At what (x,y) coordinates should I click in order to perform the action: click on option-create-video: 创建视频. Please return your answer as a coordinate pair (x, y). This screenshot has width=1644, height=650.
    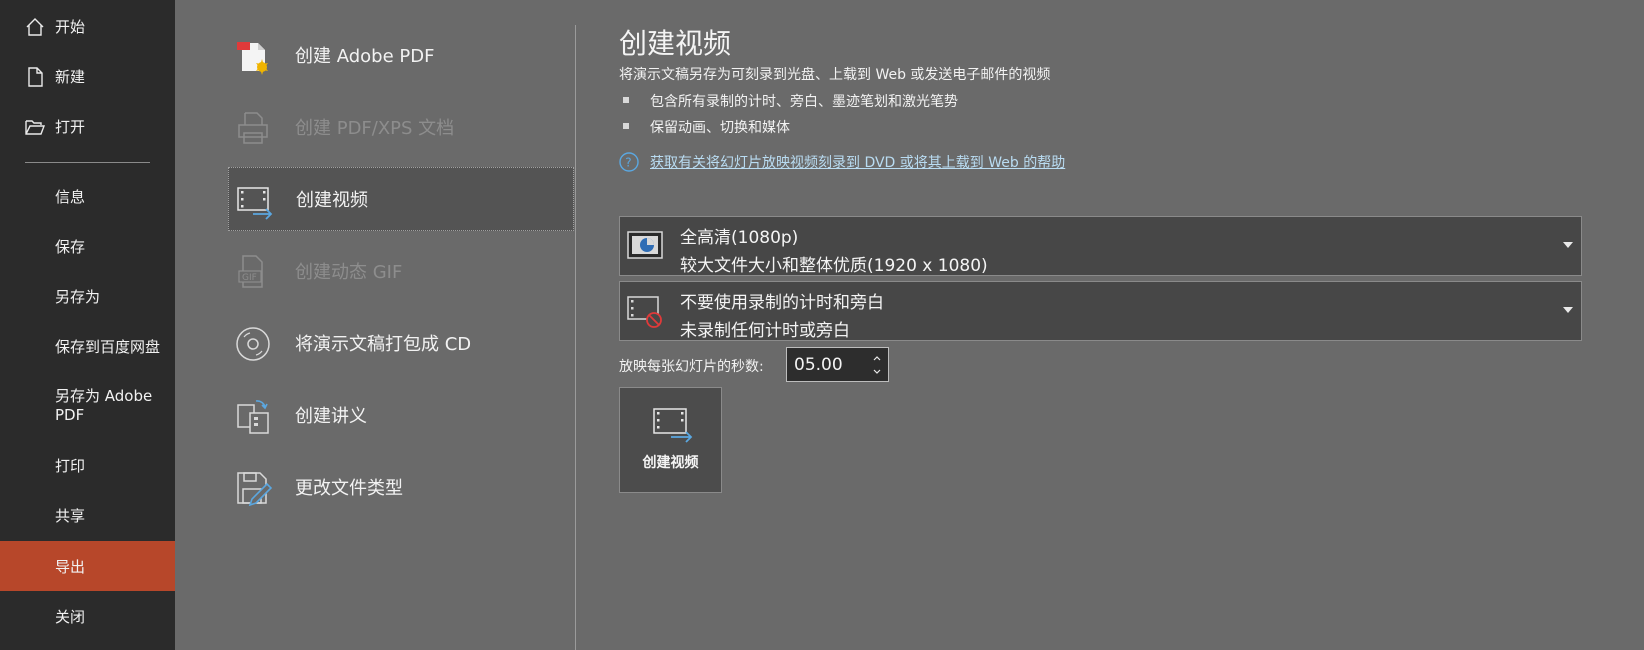
    Looking at the image, I should click on (401, 199).